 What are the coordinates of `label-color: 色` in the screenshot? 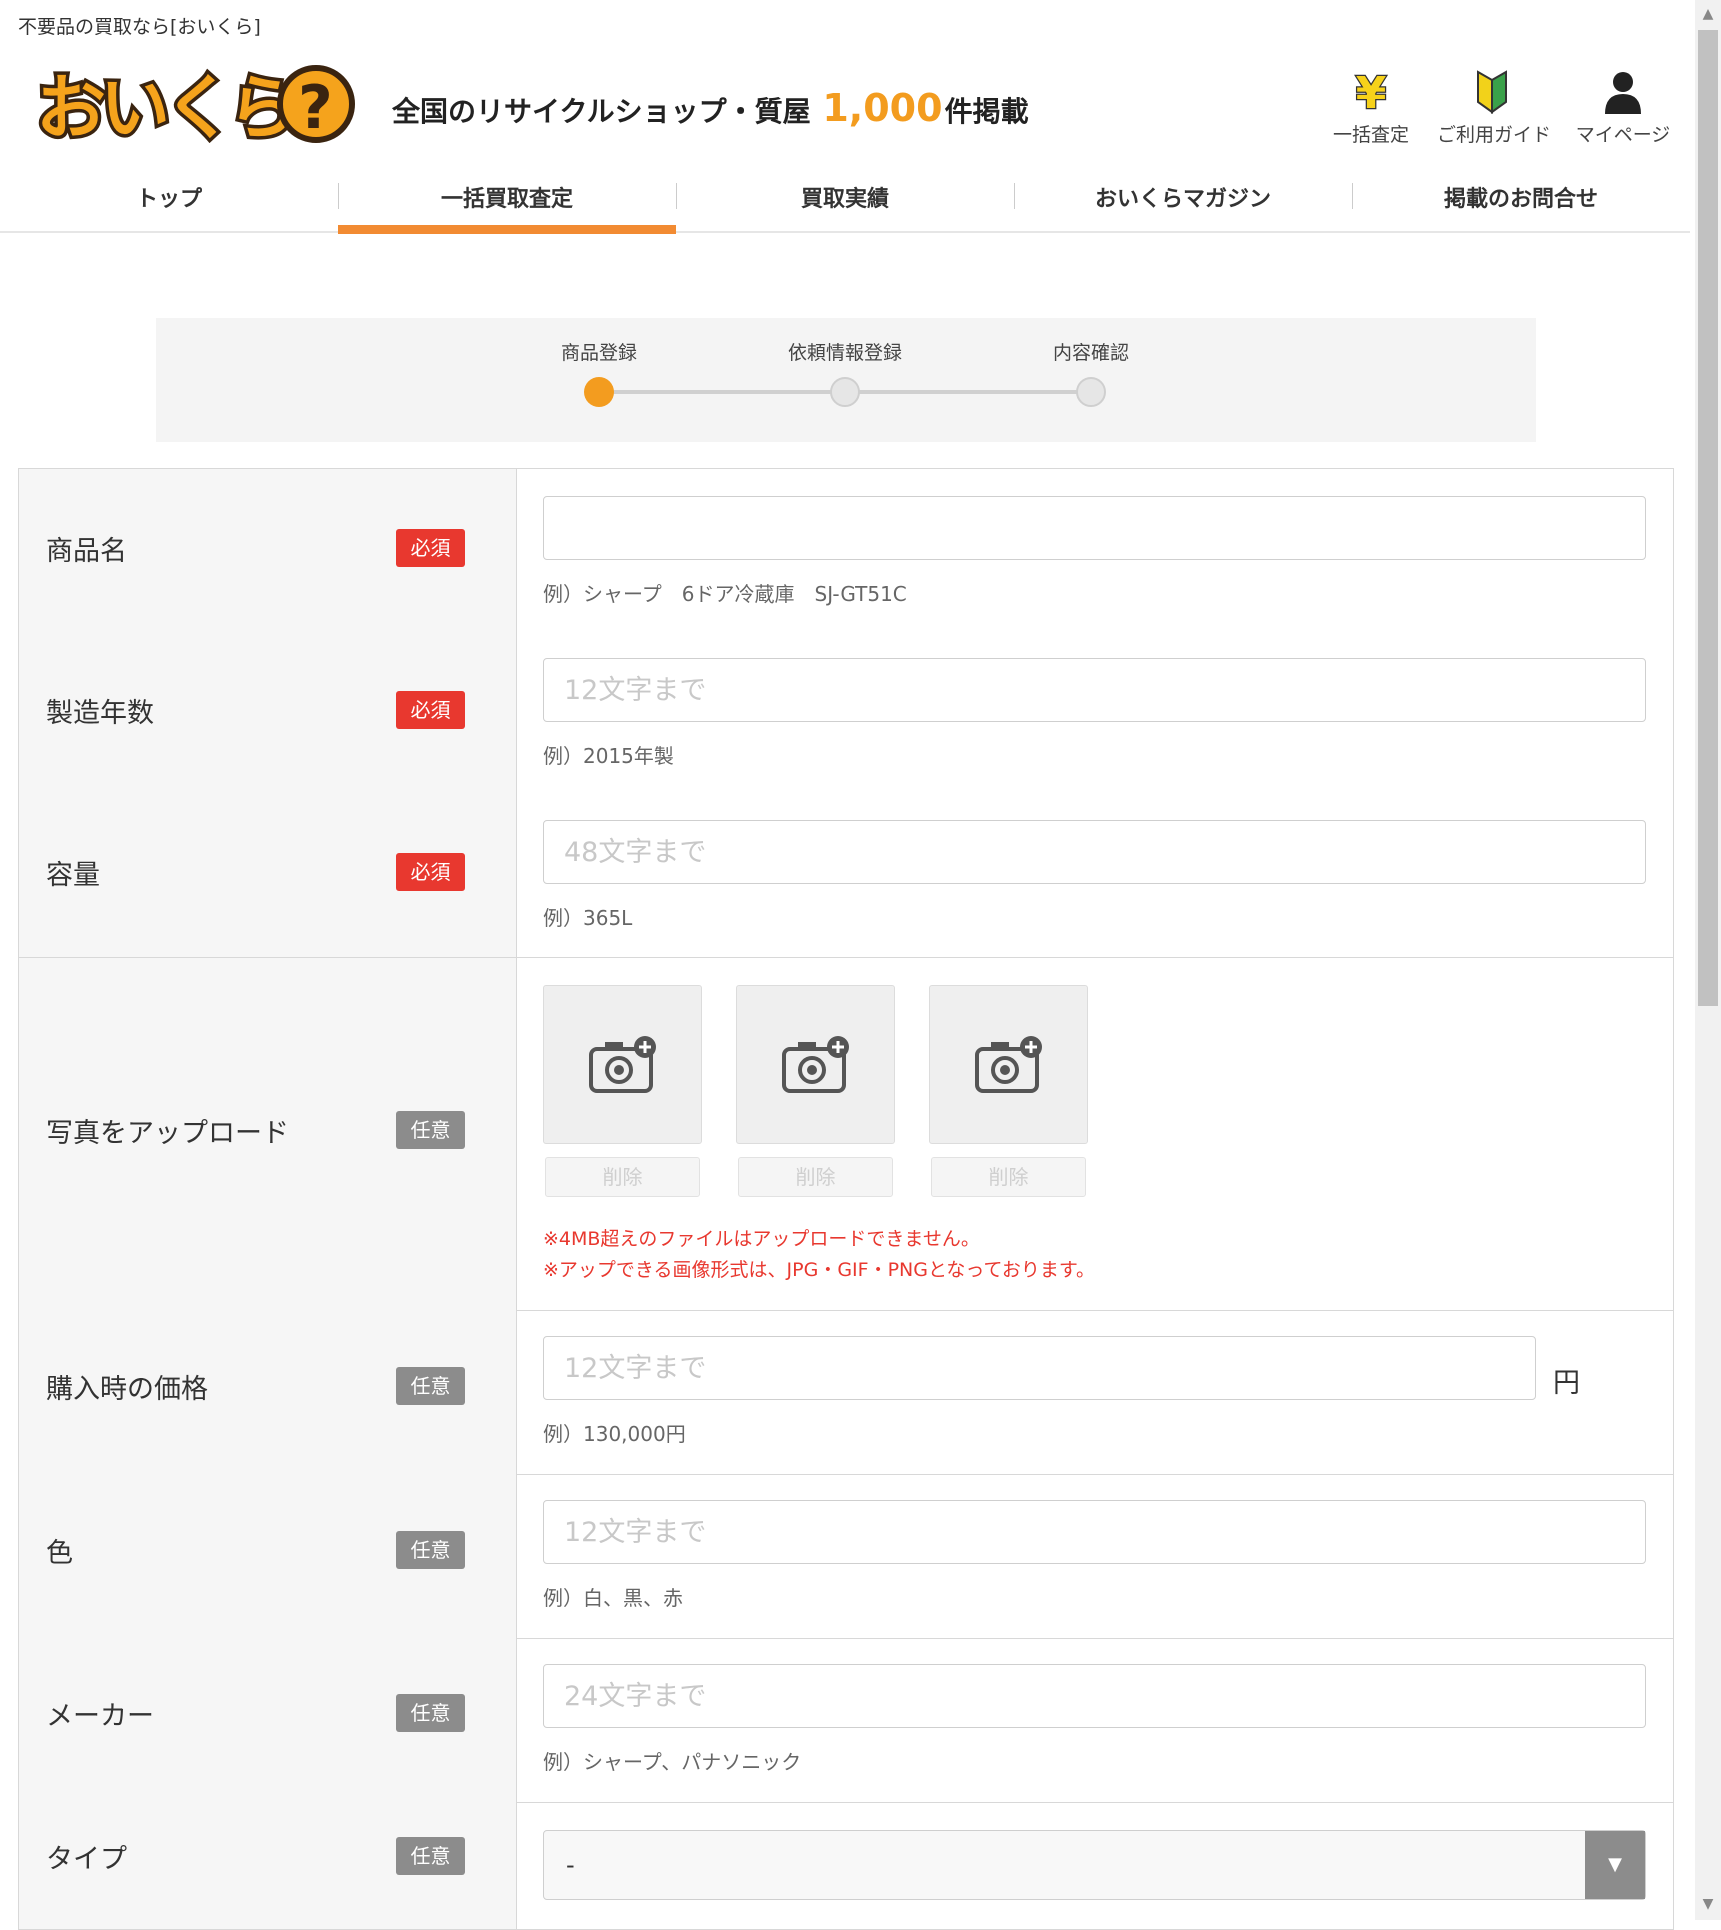 It's located at (59, 1553).